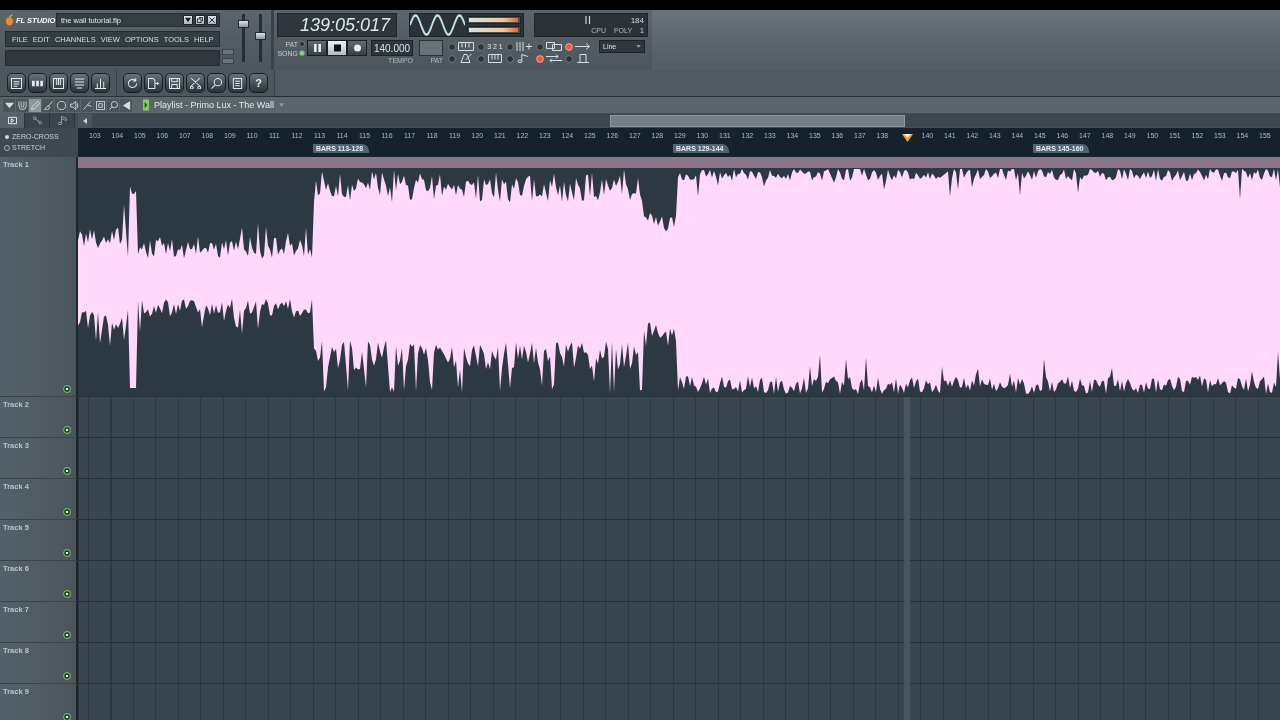 The image size is (1280, 720). What do you see at coordinates (757, 120) in the screenshot?
I see `scrollbar-thumb` at bounding box center [757, 120].